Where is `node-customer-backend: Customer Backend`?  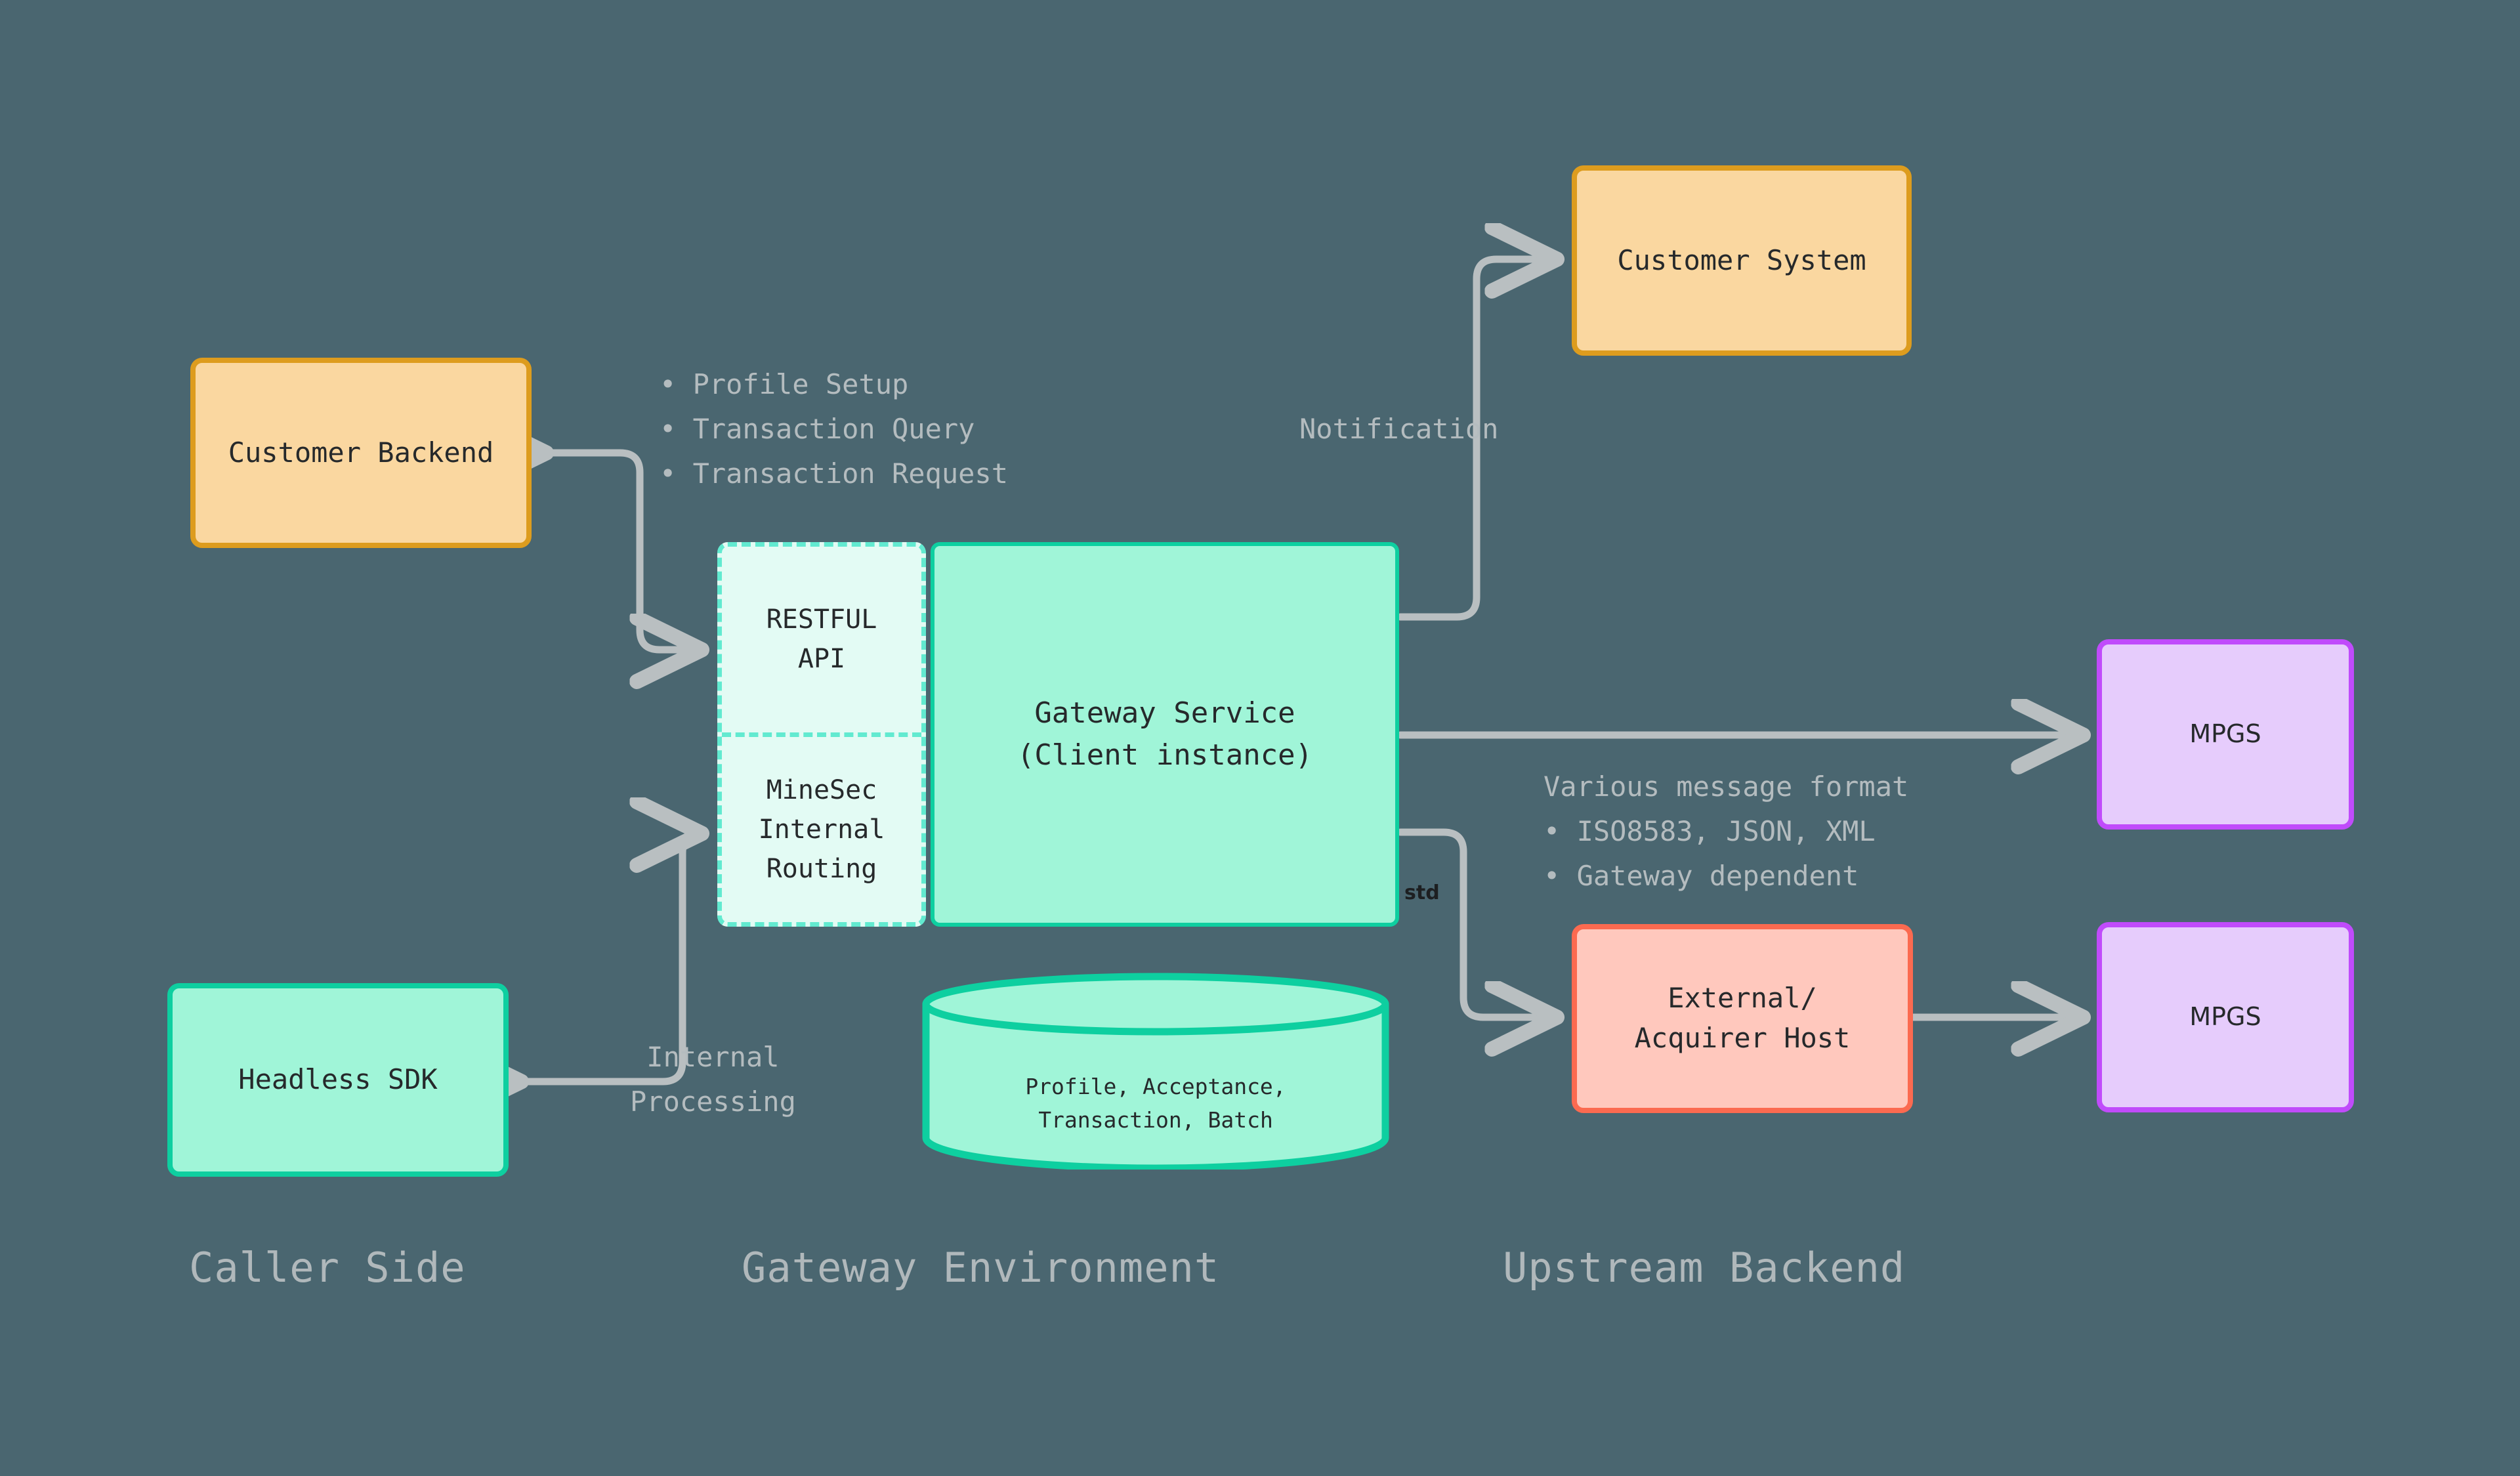 node-customer-backend: Customer Backend is located at coordinates (361, 453).